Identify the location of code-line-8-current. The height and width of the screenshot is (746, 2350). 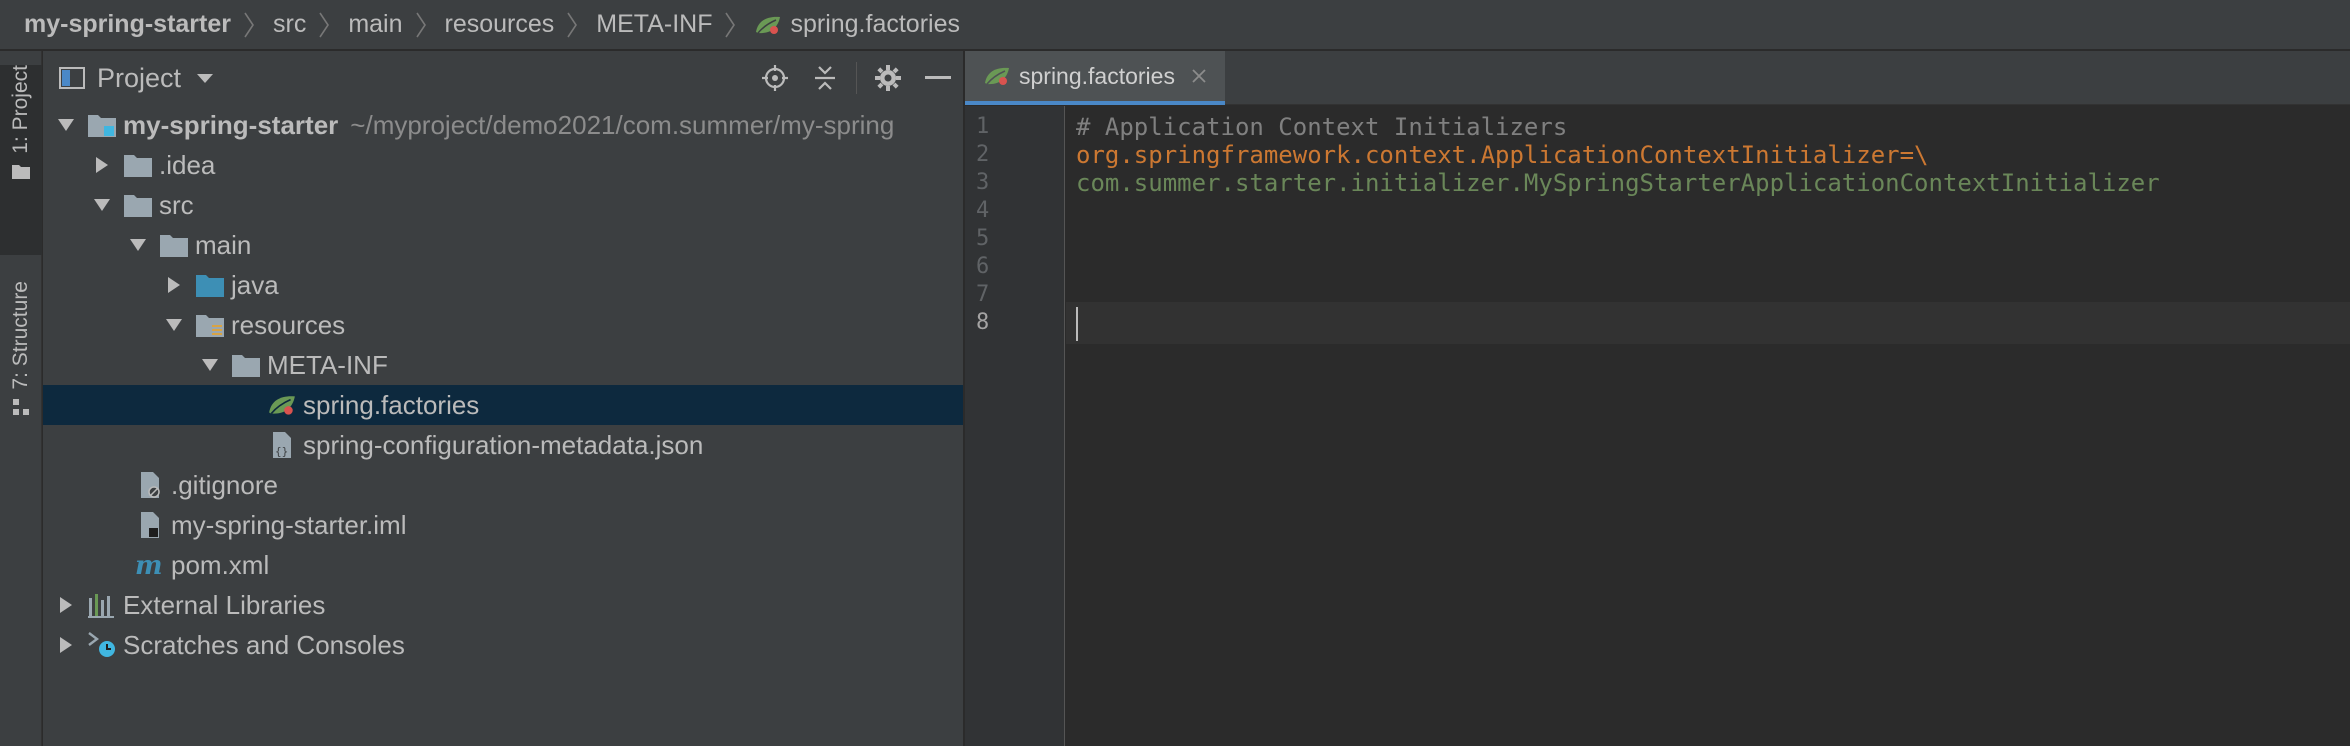
(1708, 323).